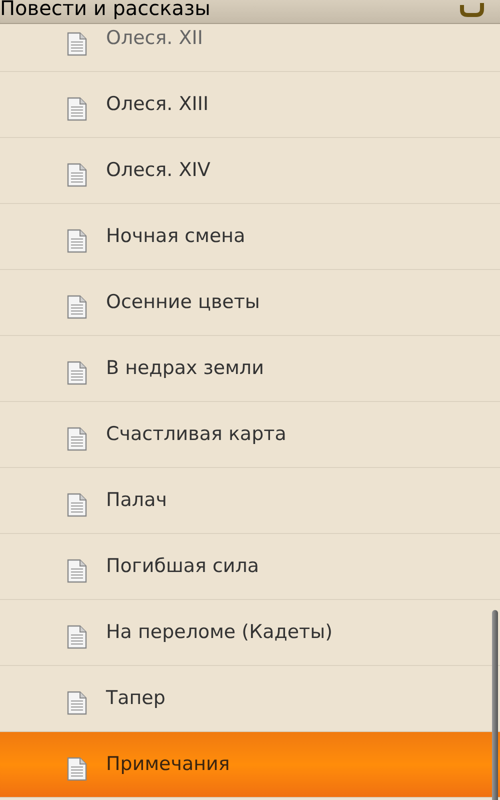  What do you see at coordinates (136, 699) in the screenshot?
I see `chapter-title: Тапер` at bounding box center [136, 699].